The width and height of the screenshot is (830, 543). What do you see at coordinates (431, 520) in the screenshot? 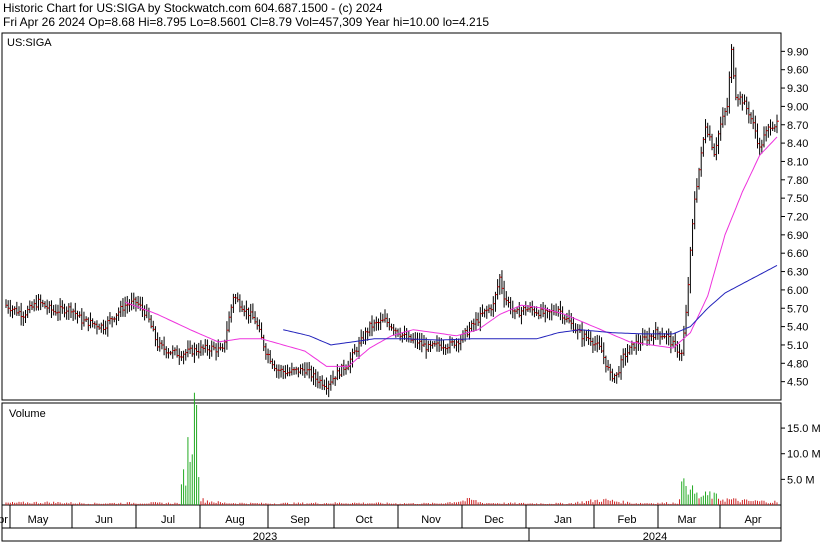
I see `month-label: Nov` at bounding box center [431, 520].